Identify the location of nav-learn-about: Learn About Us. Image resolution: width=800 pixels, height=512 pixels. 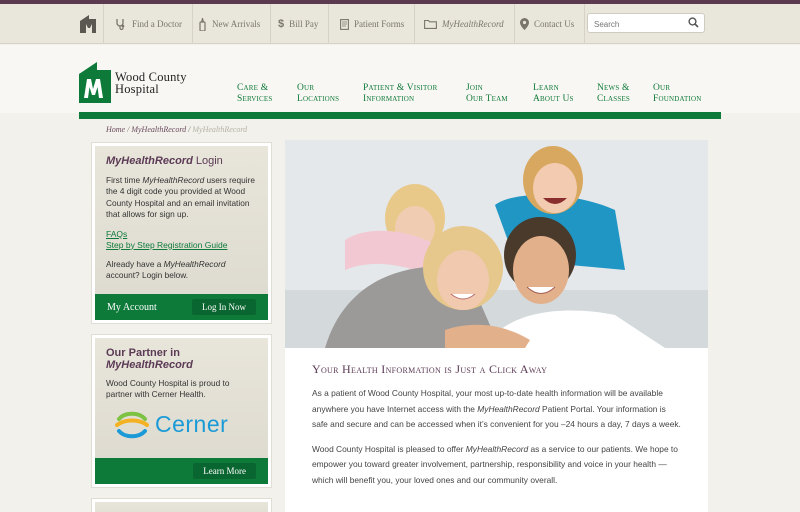
(553, 94).